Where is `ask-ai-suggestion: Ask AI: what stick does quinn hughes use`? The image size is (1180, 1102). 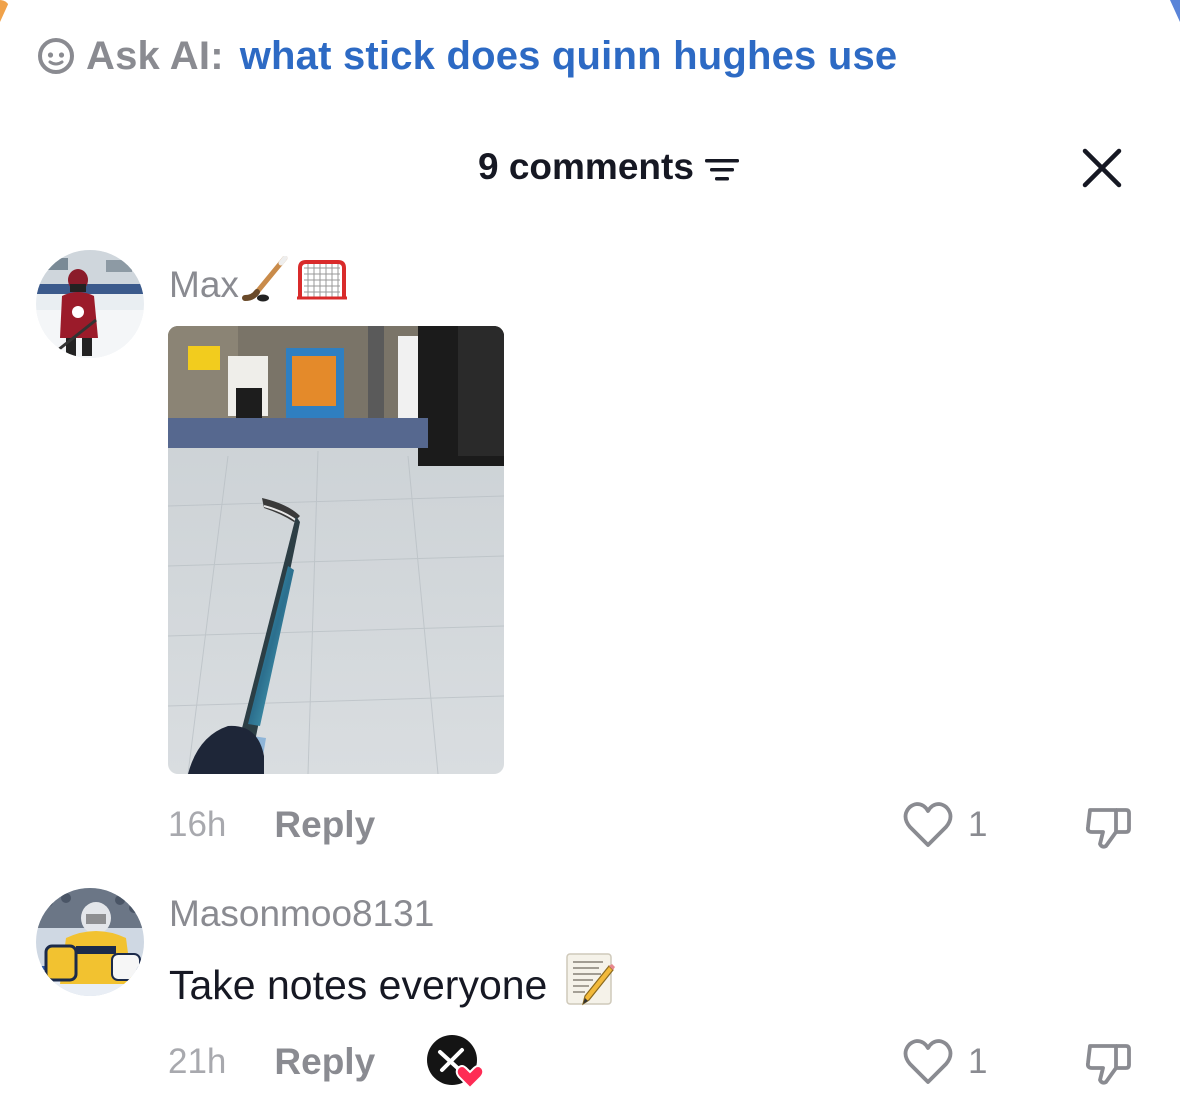
ask-ai-suggestion: Ask AI: what stick does quinn hughes use is located at coordinates (466, 56).